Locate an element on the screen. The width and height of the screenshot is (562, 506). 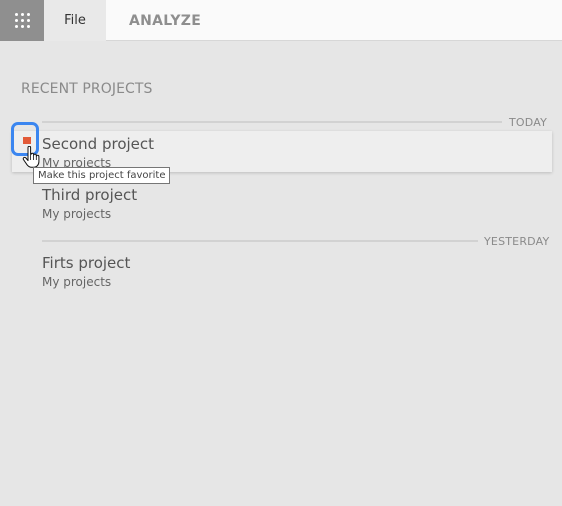
top-bar: File ANALYZE is located at coordinates (281, 20).